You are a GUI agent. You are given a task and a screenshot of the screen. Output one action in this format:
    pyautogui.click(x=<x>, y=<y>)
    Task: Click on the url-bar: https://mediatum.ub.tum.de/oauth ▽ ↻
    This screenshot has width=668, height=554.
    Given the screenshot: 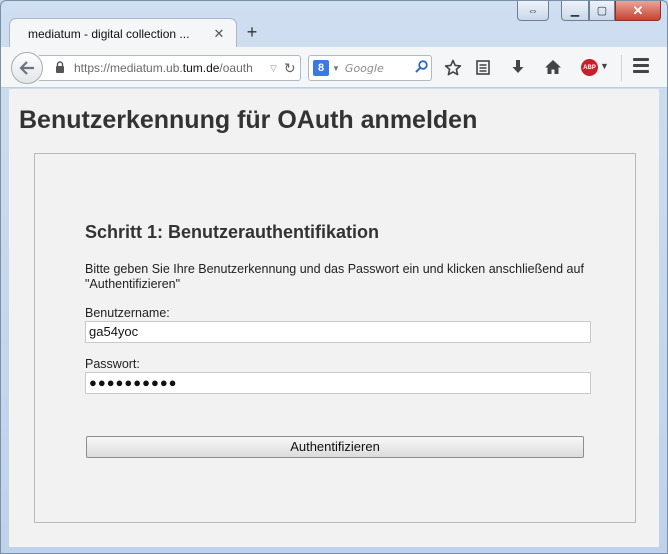 What is the action you would take?
    pyautogui.click(x=170, y=68)
    